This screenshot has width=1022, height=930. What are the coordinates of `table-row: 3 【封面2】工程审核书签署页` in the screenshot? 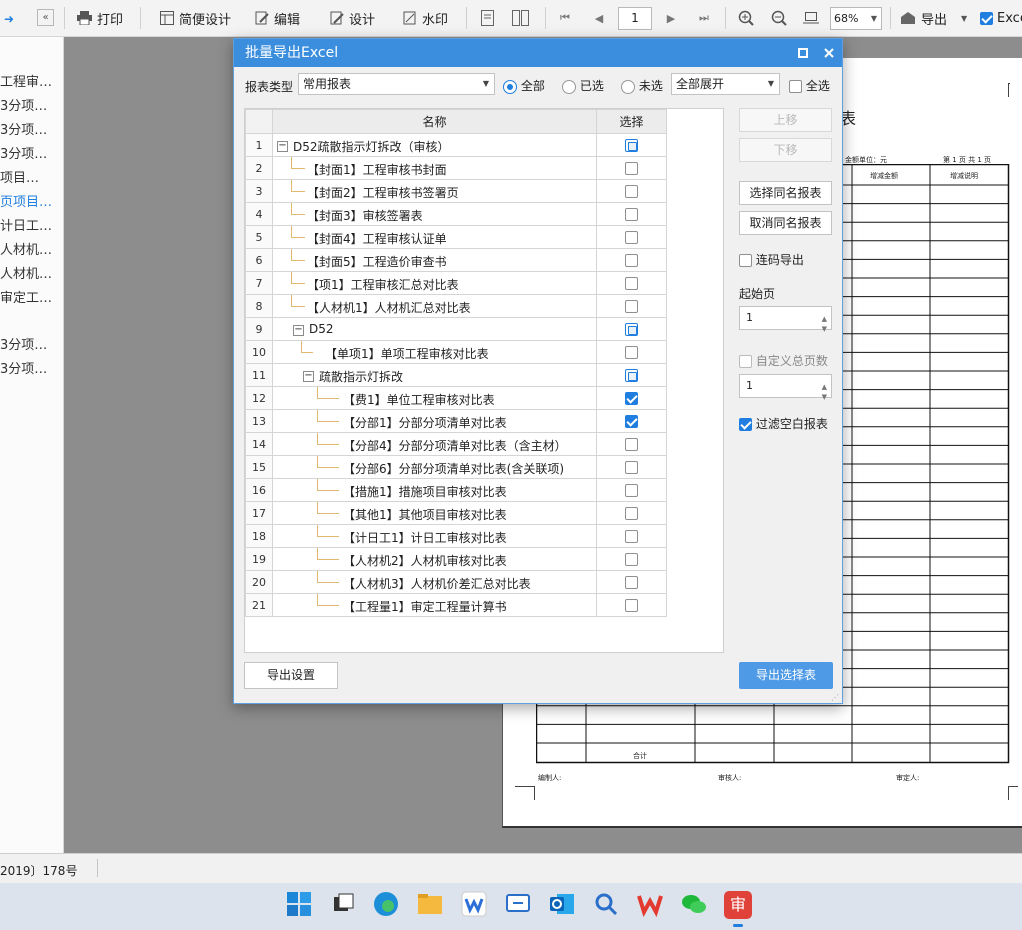 It's located at (456, 191).